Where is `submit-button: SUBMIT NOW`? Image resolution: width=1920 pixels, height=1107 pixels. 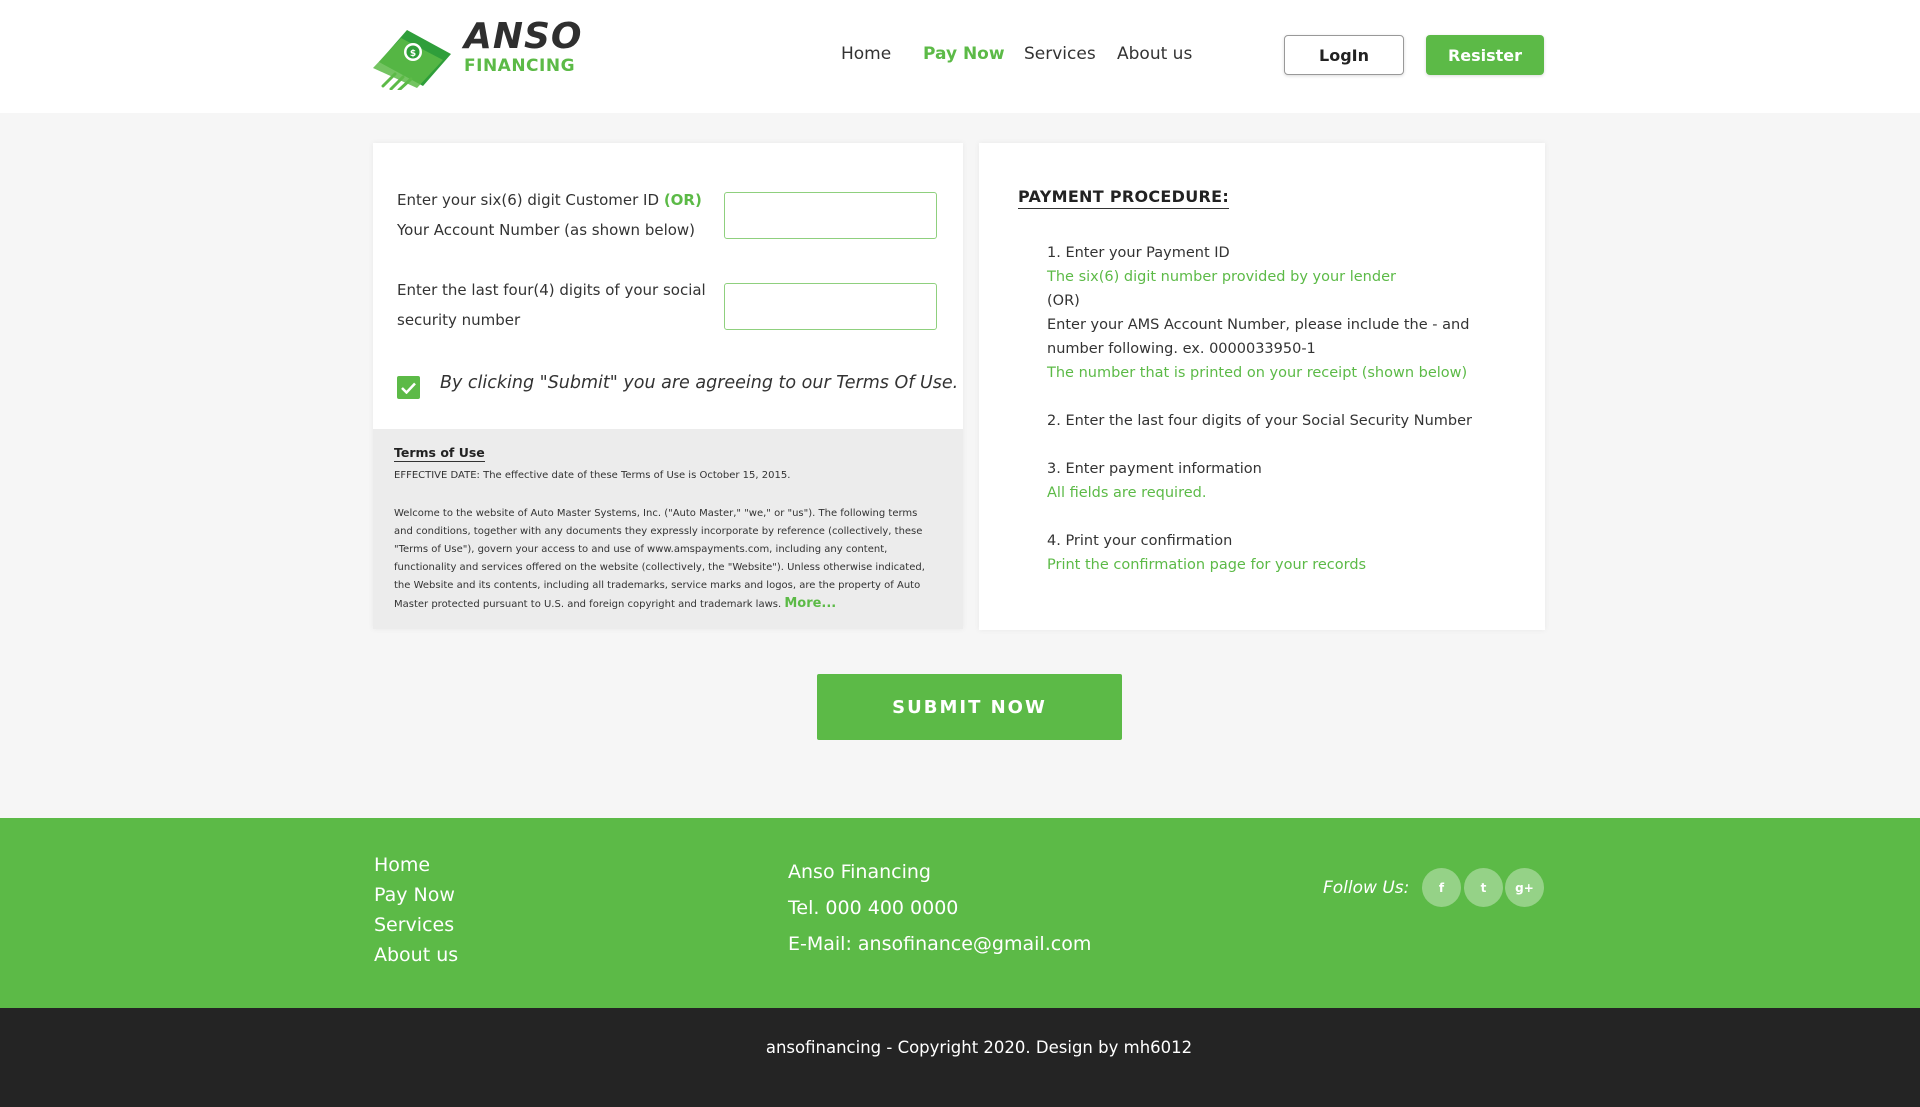
submit-button: SUBMIT NOW is located at coordinates (969, 707).